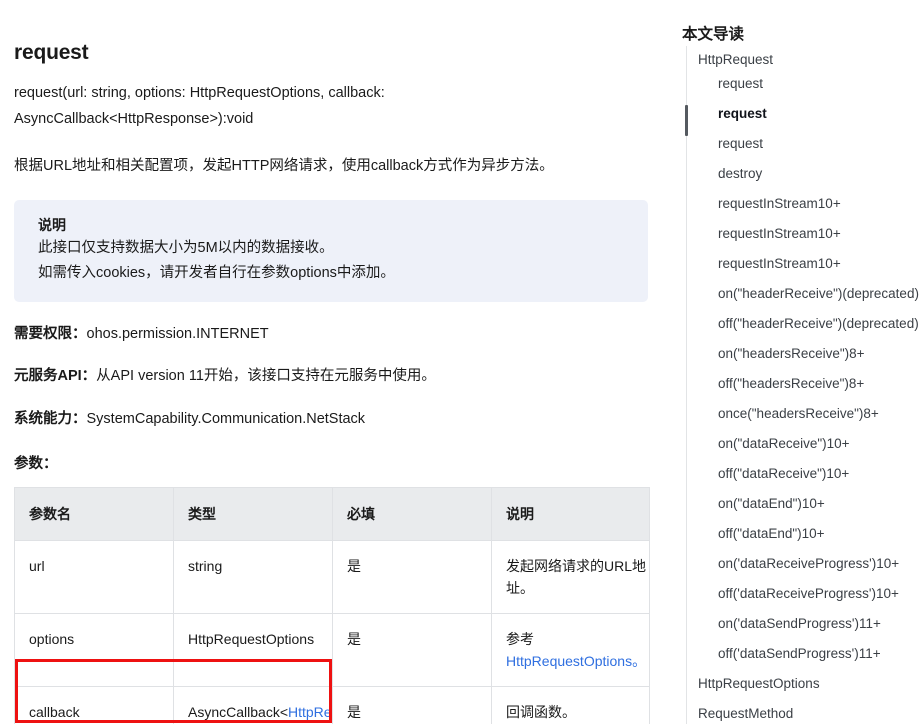  I want to click on toc-item-label: off('dataReceiveProgress')10+, so click(808, 593).